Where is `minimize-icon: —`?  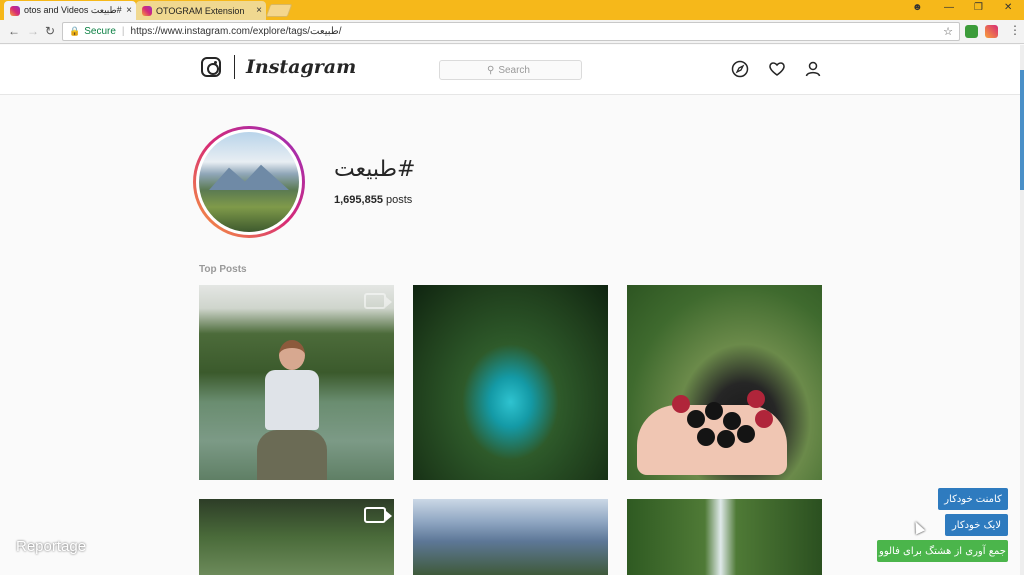
minimize-icon: — is located at coordinates (949, 7).